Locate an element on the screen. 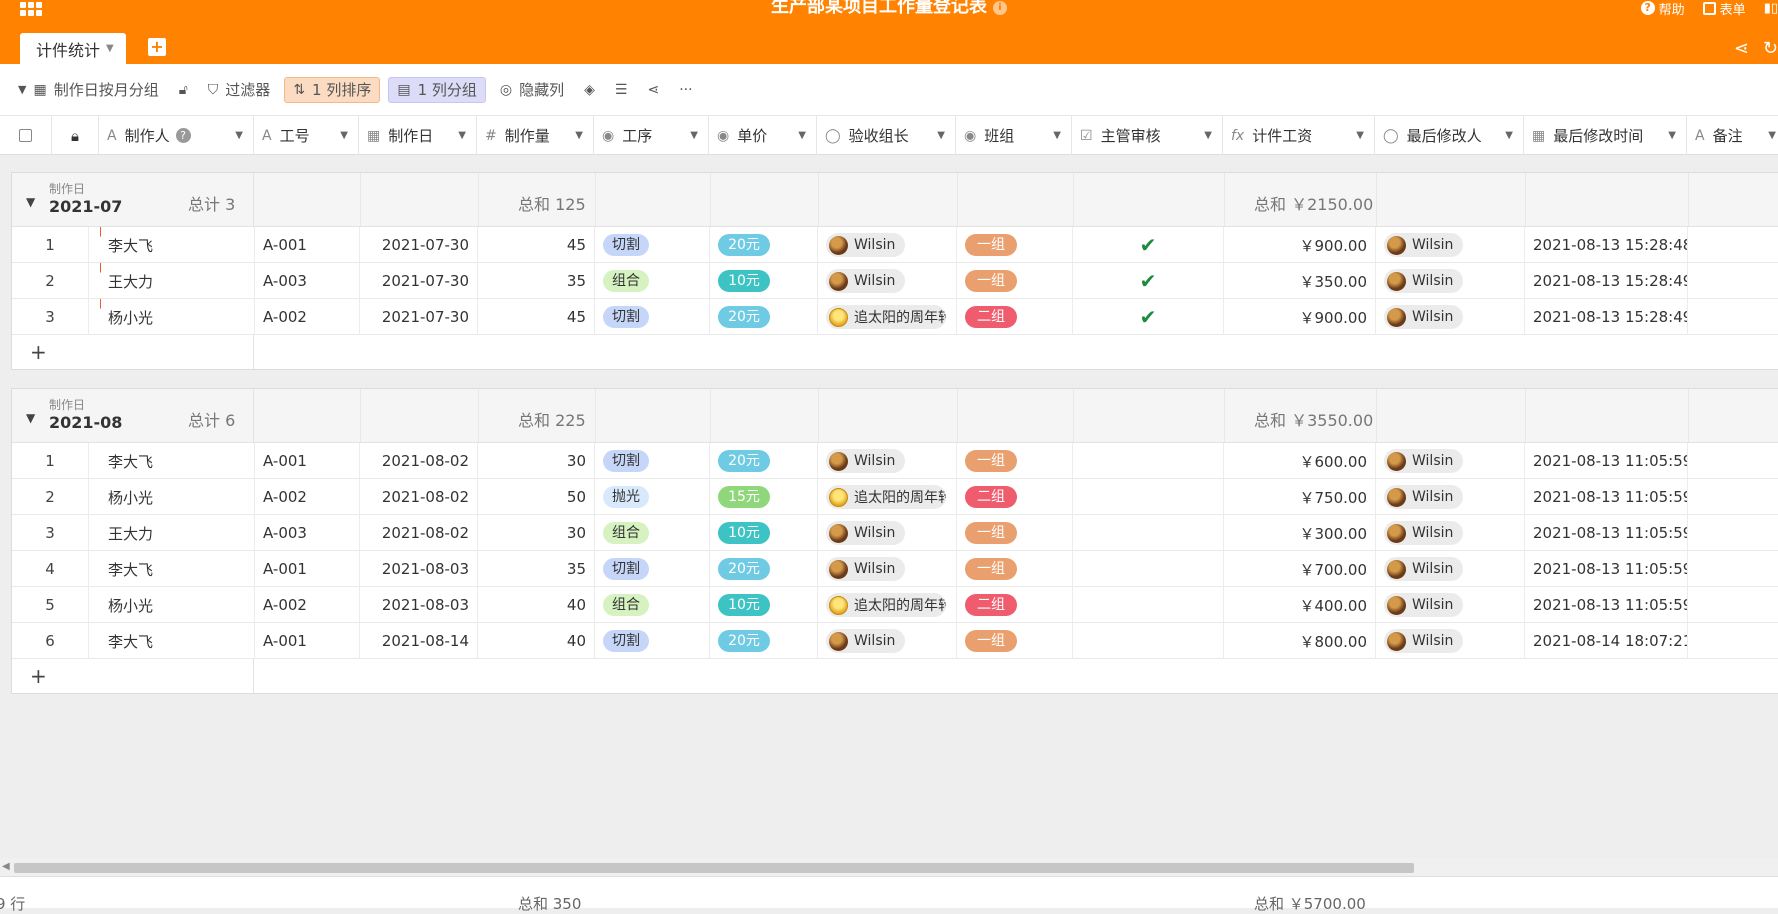  info-icon: i is located at coordinates (1000, 8).